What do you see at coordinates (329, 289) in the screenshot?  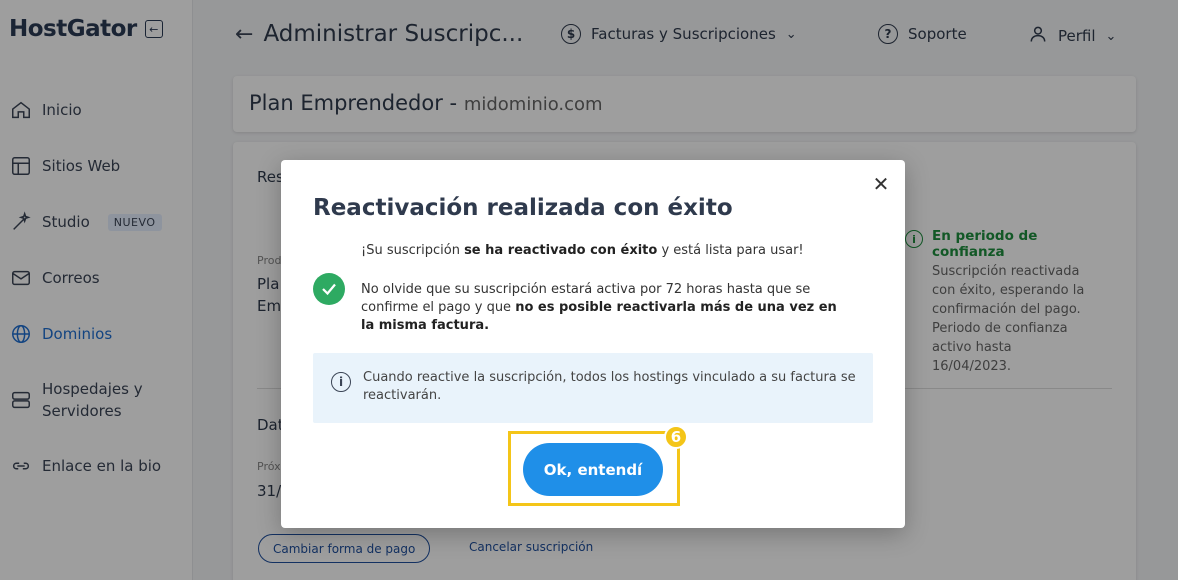 I see `check-circle-icon` at bounding box center [329, 289].